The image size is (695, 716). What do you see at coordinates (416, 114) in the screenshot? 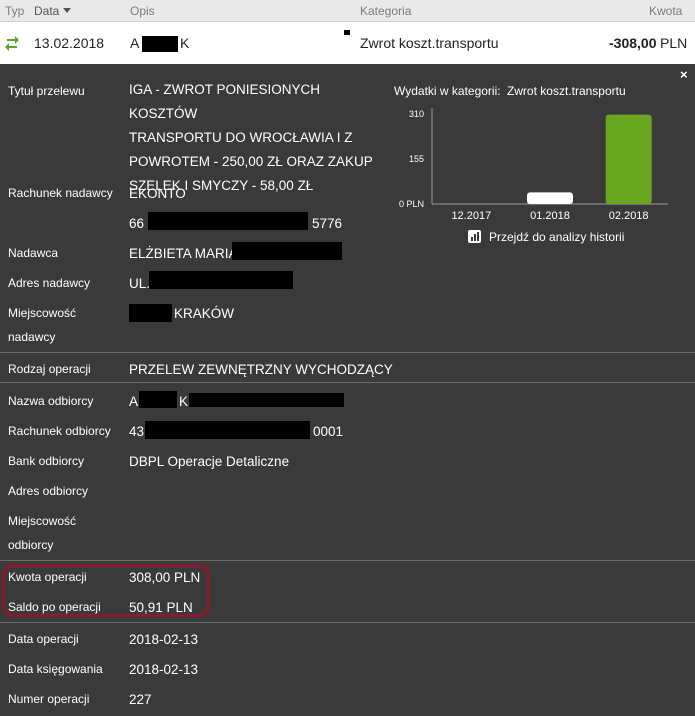
I see `y-tick-label: 310` at bounding box center [416, 114].